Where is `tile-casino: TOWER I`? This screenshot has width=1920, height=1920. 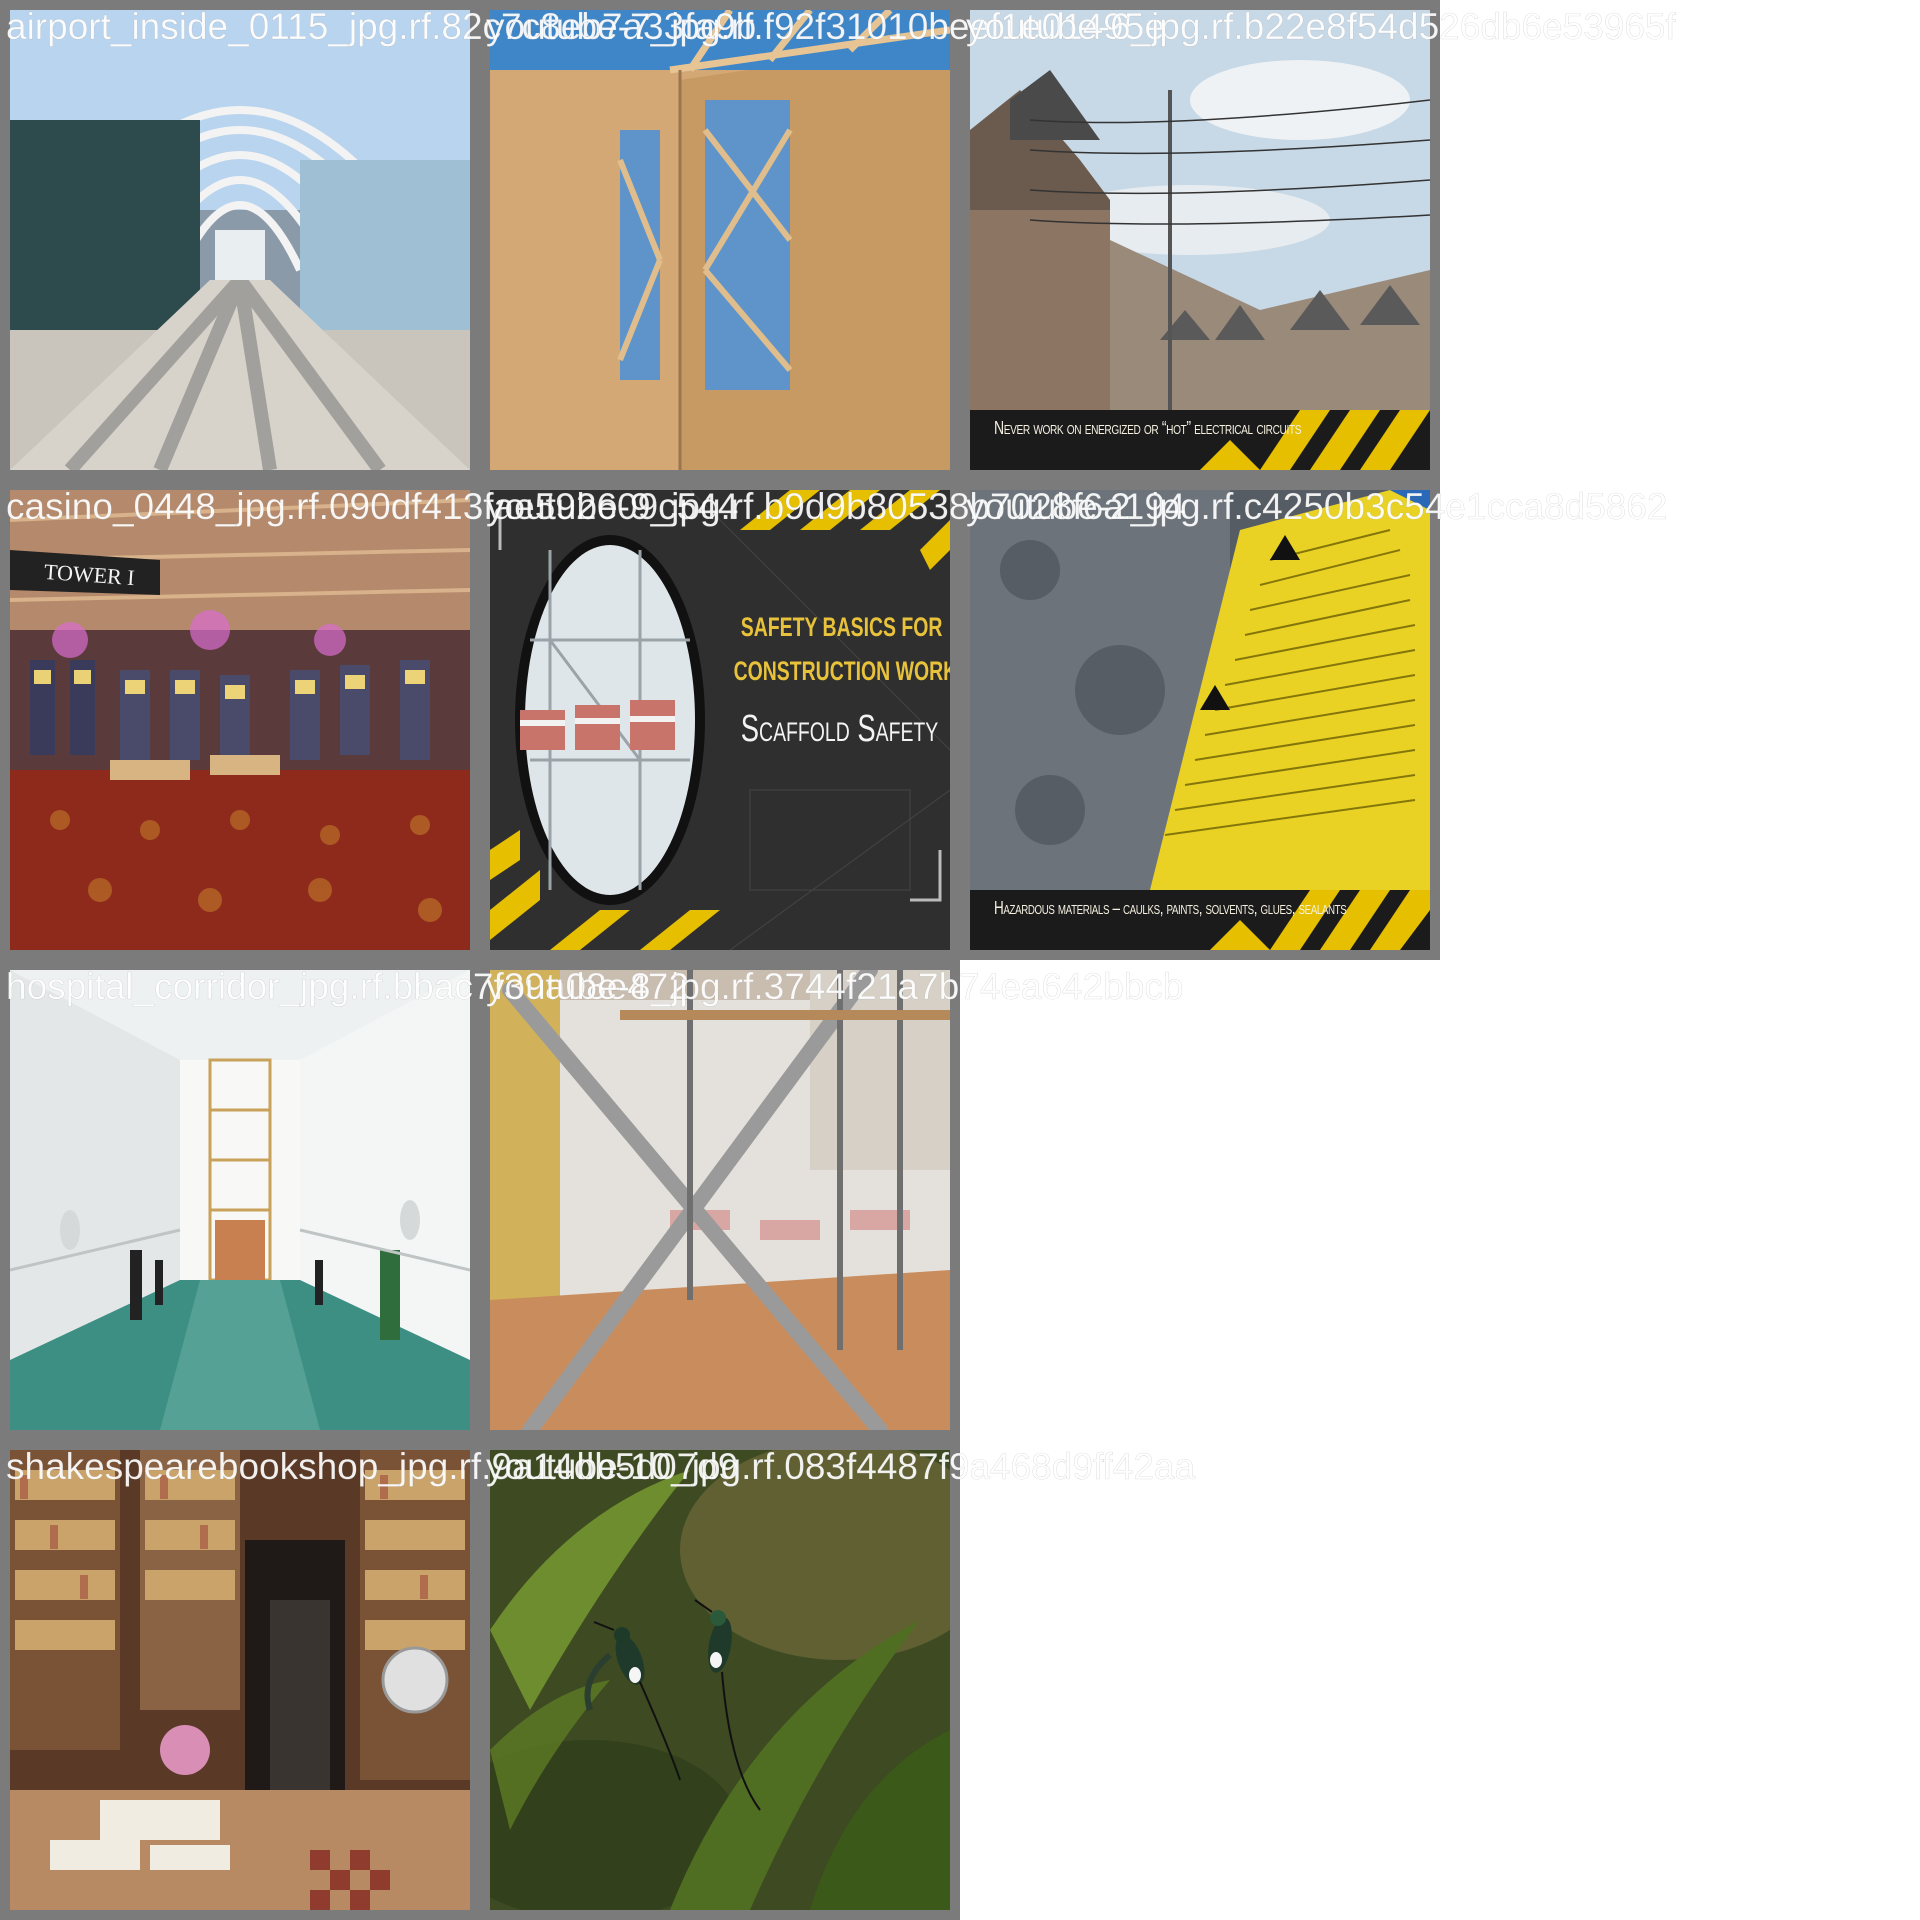 tile-casino: TOWER I is located at coordinates (240, 720).